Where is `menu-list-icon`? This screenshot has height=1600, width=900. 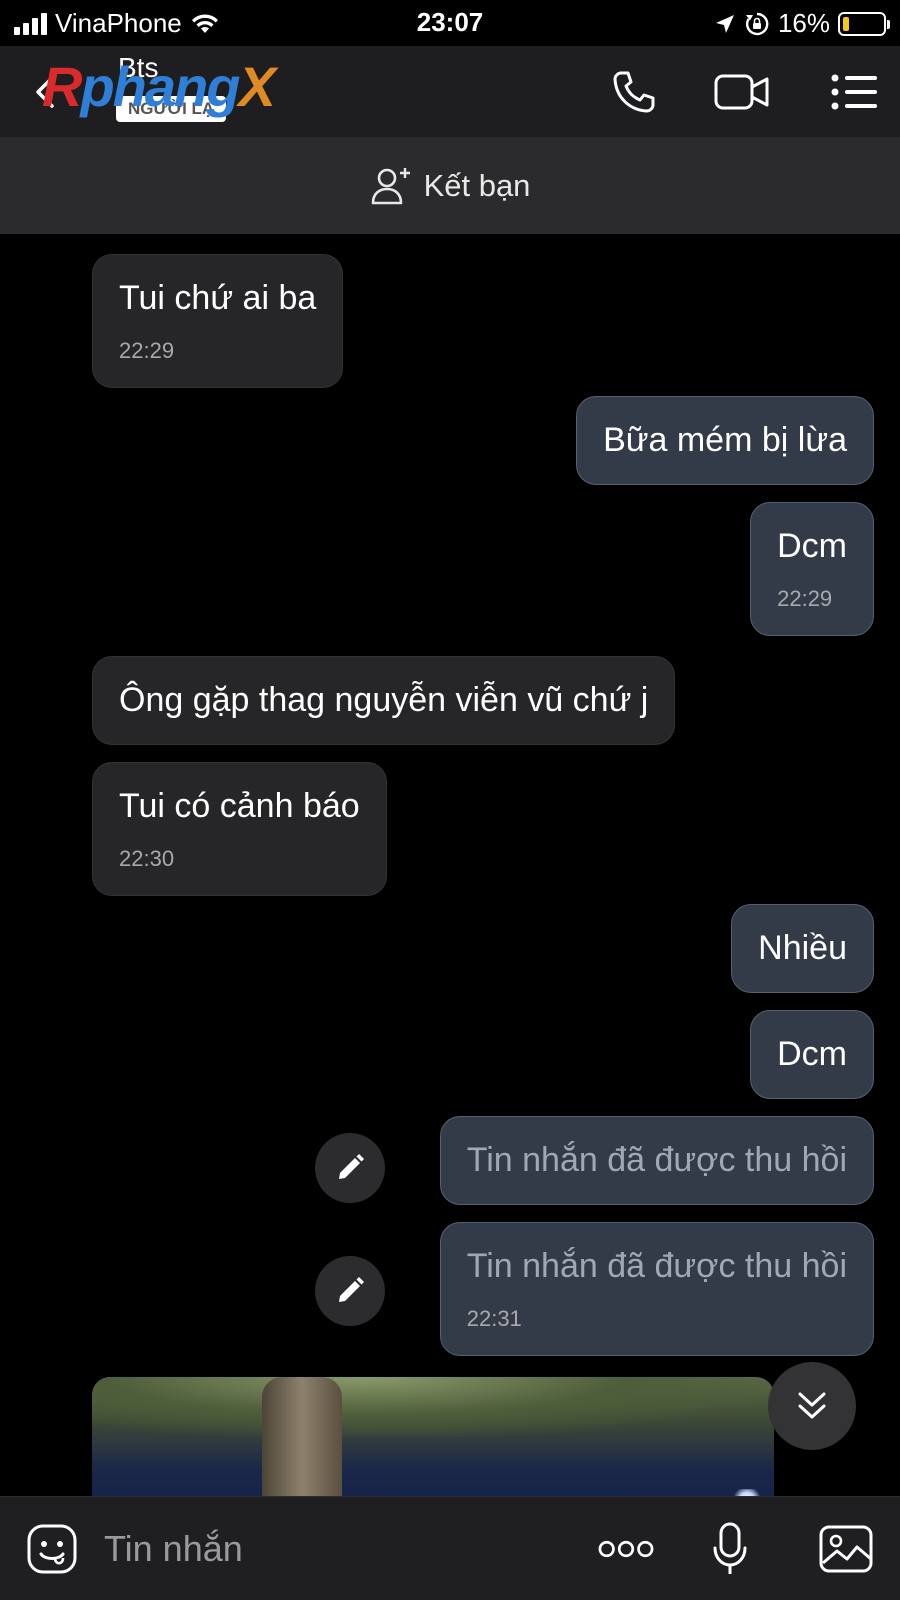 menu-list-icon is located at coordinates (854, 92).